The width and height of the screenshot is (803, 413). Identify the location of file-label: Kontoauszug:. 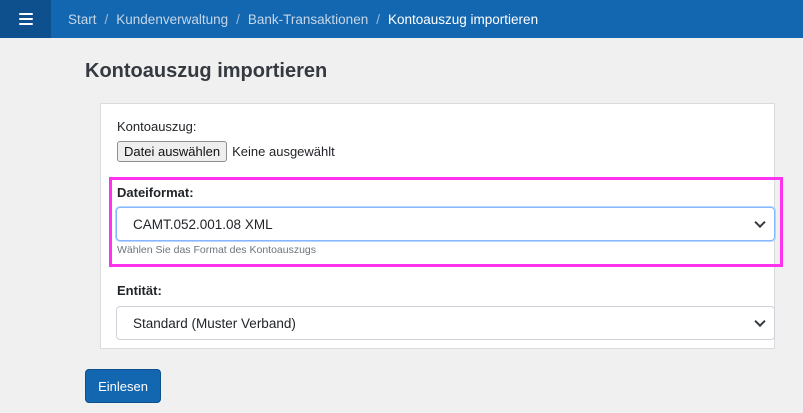
(157, 126).